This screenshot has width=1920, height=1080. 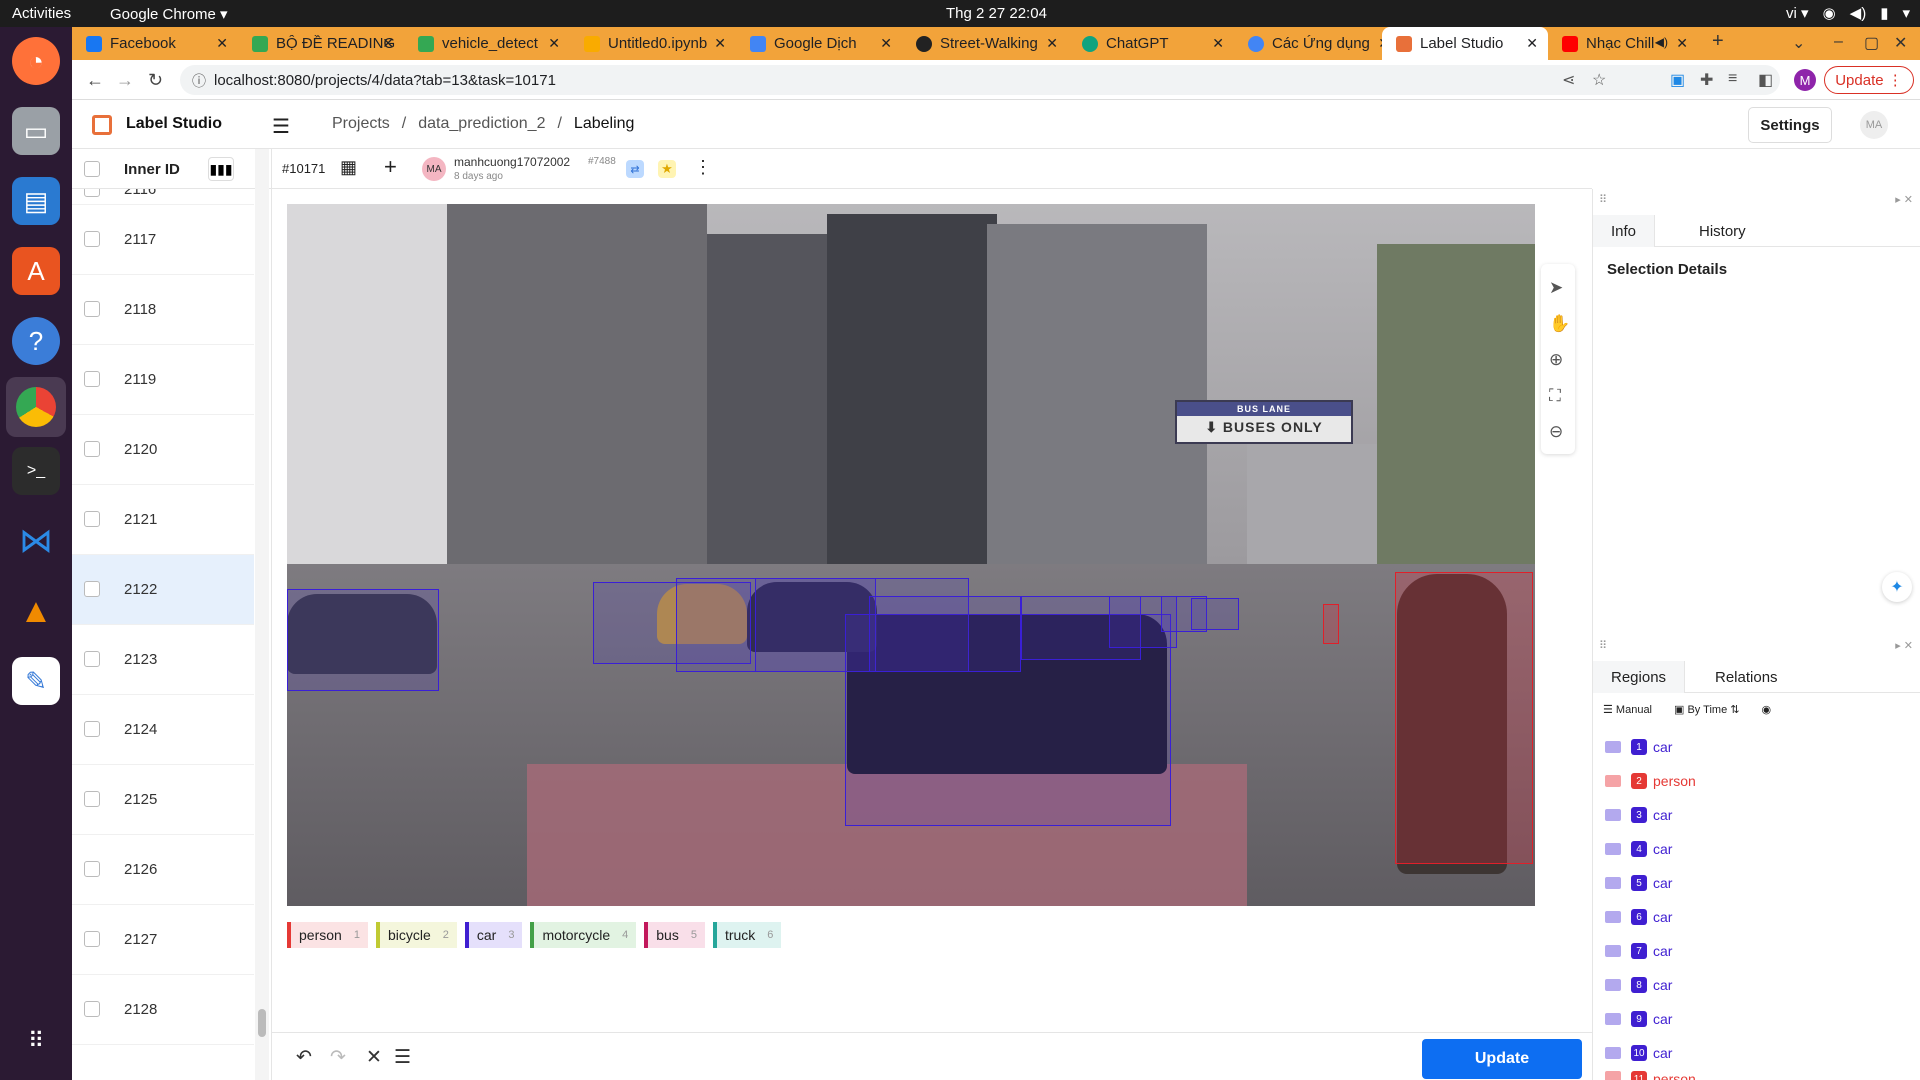 What do you see at coordinates (1638, 1019) in the screenshot?
I see `region-item: 9 car` at bounding box center [1638, 1019].